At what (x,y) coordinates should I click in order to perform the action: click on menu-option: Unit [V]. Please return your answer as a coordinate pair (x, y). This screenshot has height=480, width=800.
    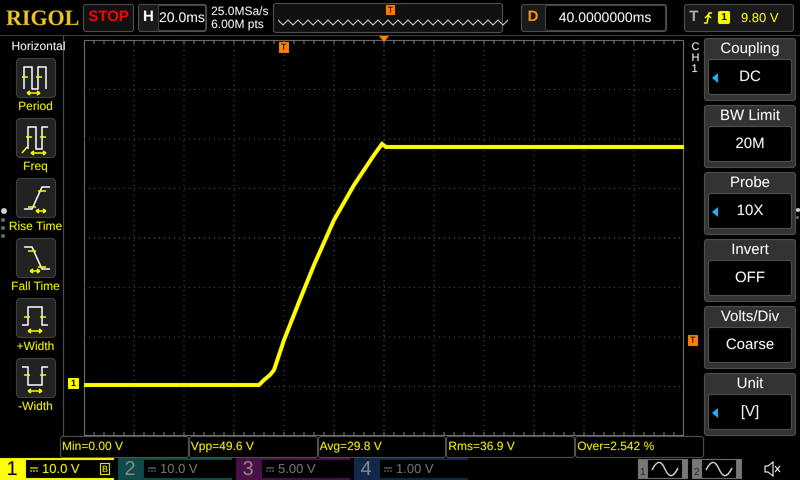
    Looking at the image, I should click on (750, 404).